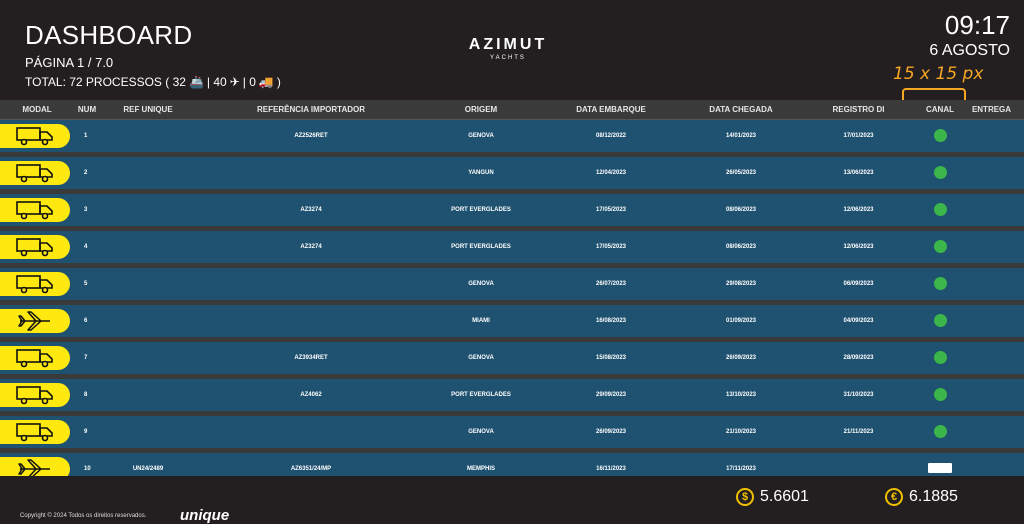 The height and width of the screenshot is (524, 1024). What do you see at coordinates (940, 468) in the screenshot?
I see `canal-status-pending` at bounding box center [940, 468].